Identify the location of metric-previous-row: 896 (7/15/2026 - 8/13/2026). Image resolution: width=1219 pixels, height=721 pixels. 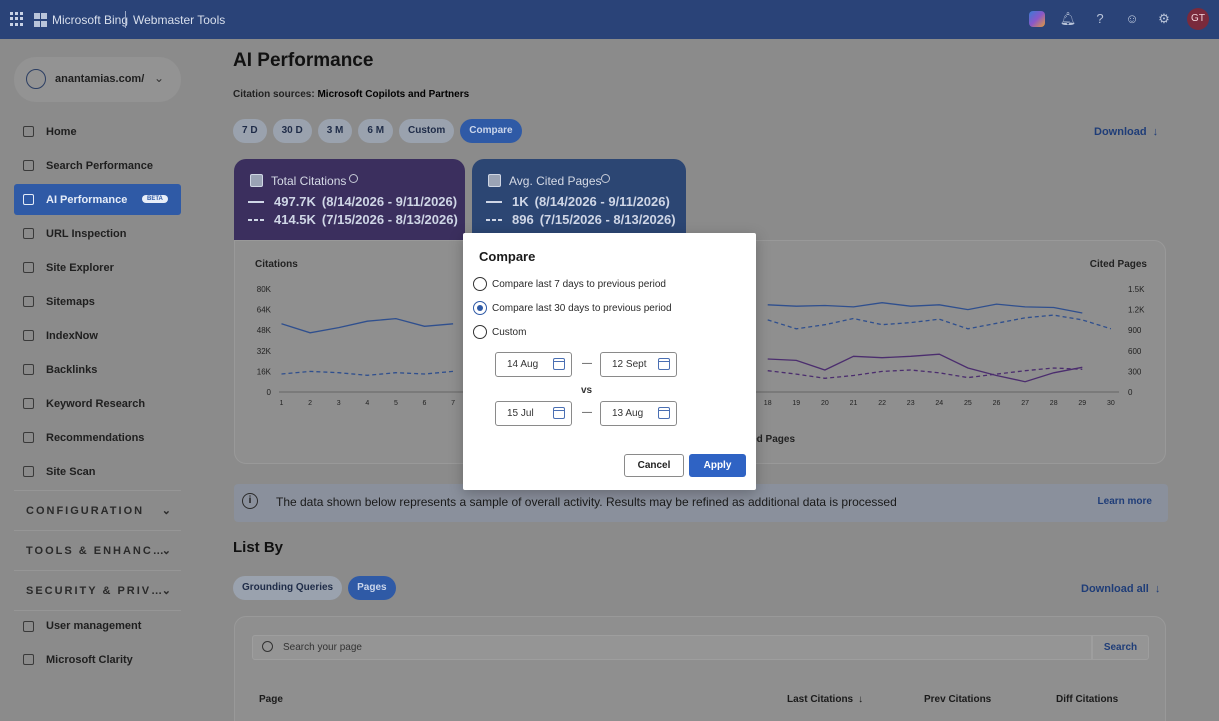
(581, 219).